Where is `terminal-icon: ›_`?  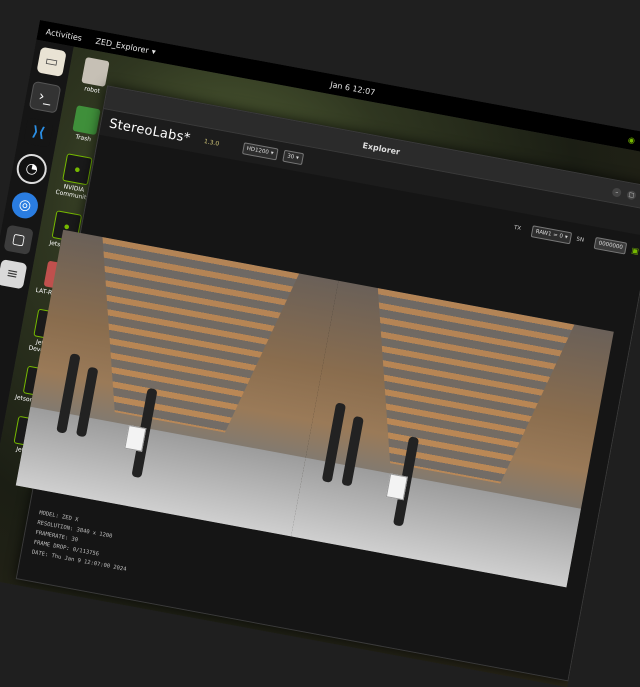 terminal-icon: ›_ is located at coordinates (45, 97).